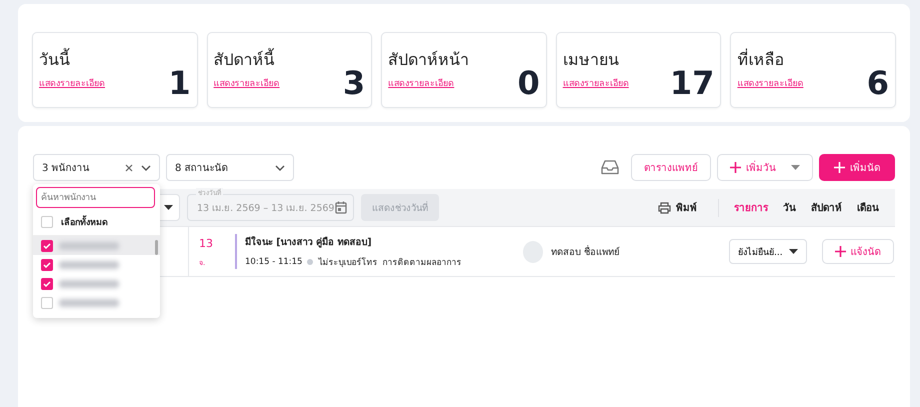 This screenshot has height=407, width=920. What do you see at coordinates (679, 207) in the screenshot?
I see `print-button: พิมพ์` at bounding box center [679, 207].